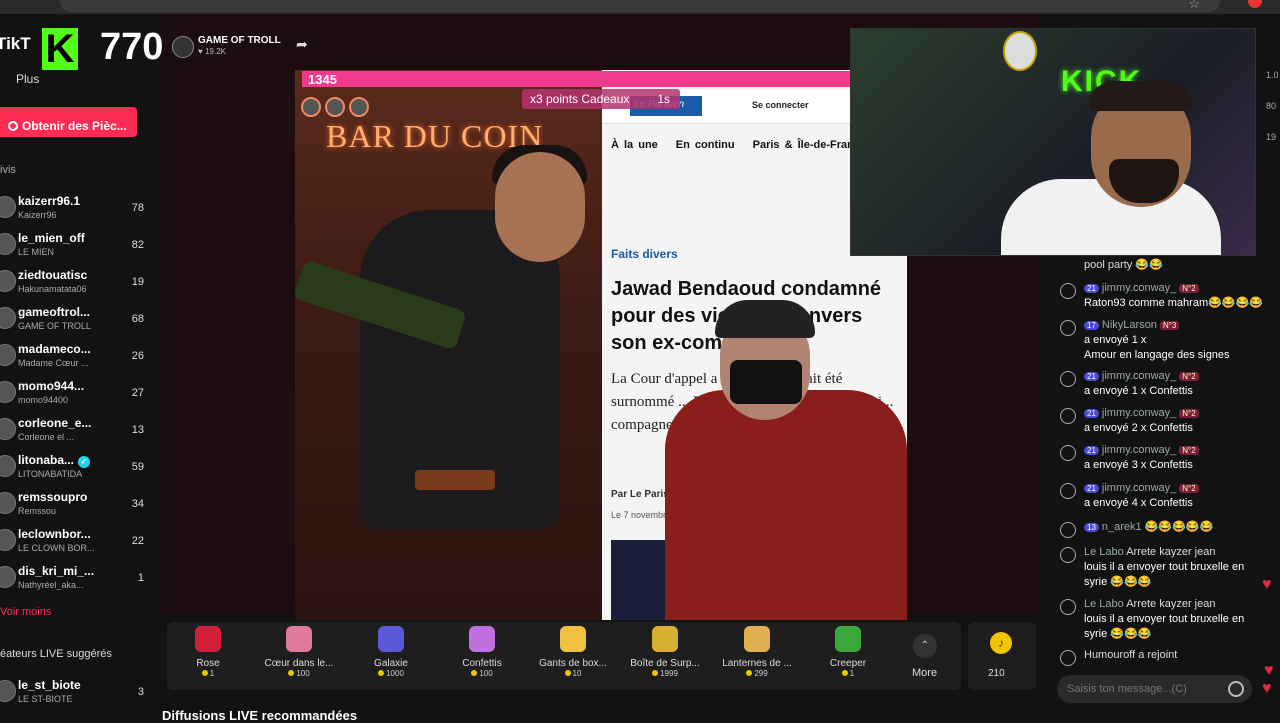 The width and height of the screenshot is (1280, 723). Describe the element at coordinates (634, 145) in the screenshot. I see `article-nav-item: À la une` at that location.